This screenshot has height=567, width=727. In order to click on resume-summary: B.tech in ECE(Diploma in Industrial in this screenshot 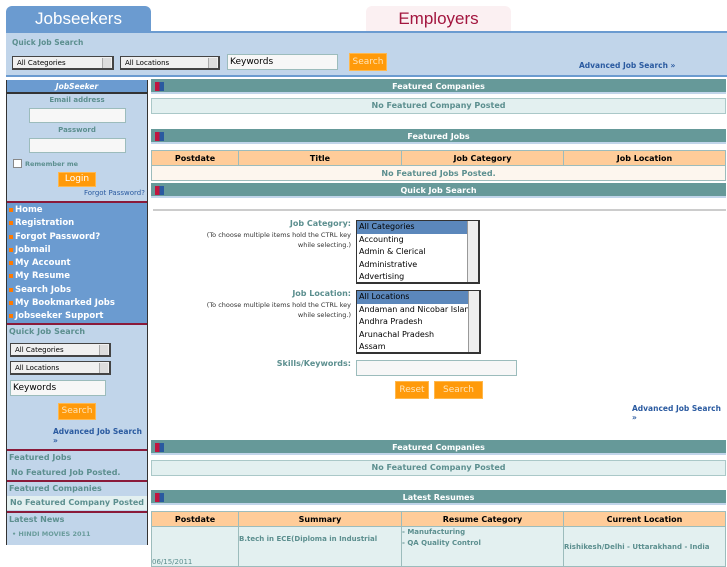, I will do `click(320, 546)`.